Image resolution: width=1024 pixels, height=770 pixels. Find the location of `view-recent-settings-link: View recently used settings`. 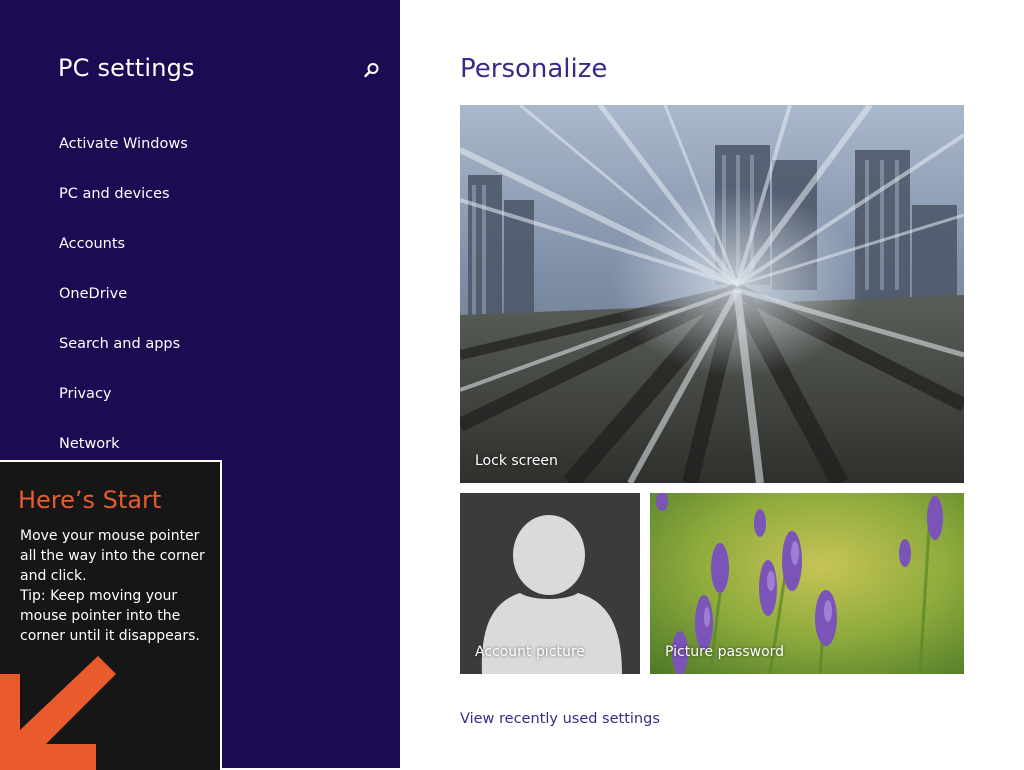

view-recent-settings-link: View recently used settings is located at coordinates (560, 719).